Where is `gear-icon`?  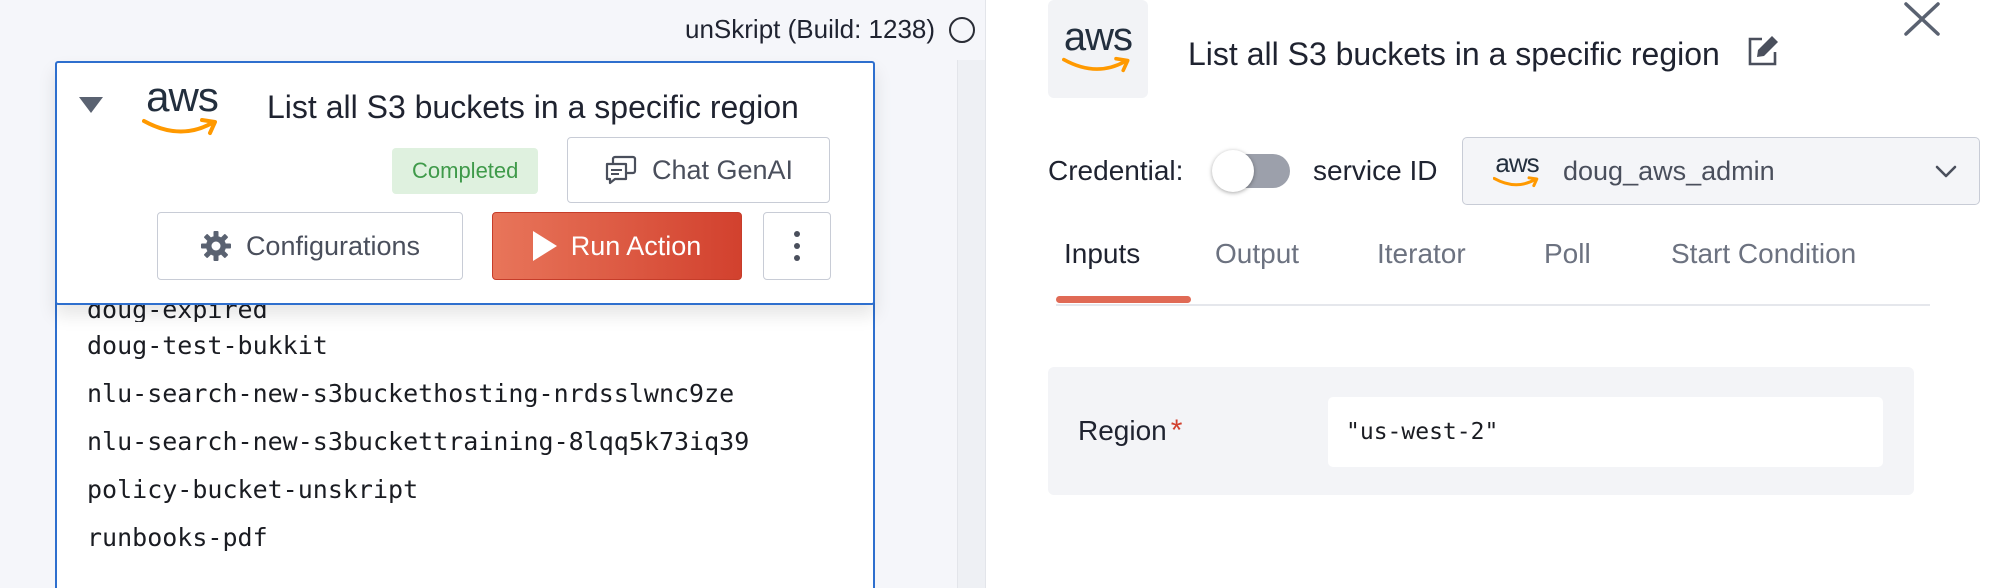
gear-icon is located at coordinates (215, 246).